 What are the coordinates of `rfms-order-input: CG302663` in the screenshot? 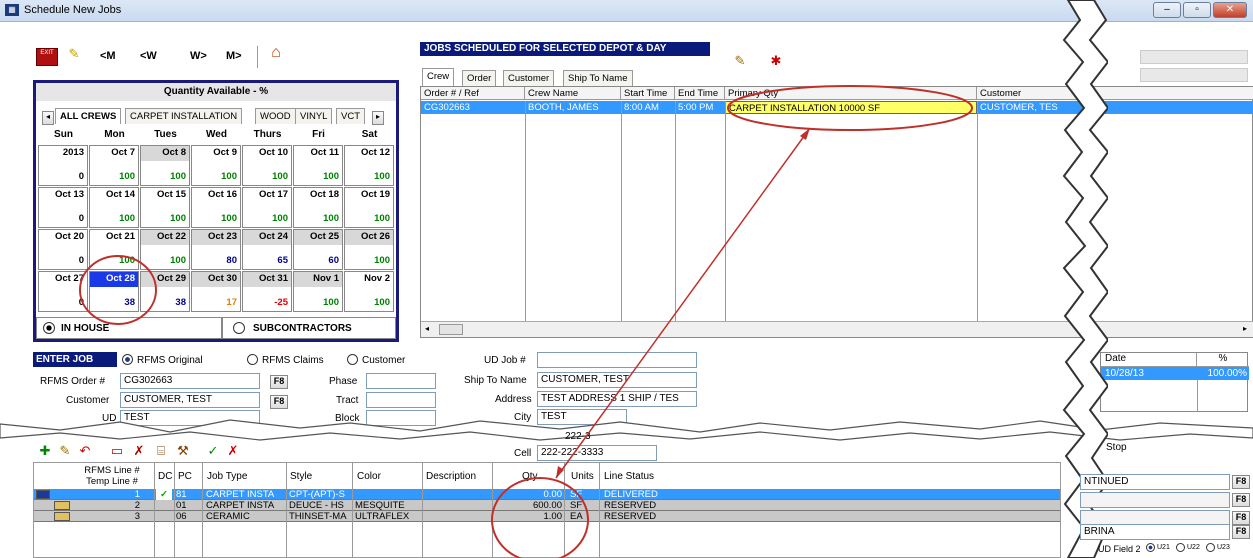 It's located at (190, 381).